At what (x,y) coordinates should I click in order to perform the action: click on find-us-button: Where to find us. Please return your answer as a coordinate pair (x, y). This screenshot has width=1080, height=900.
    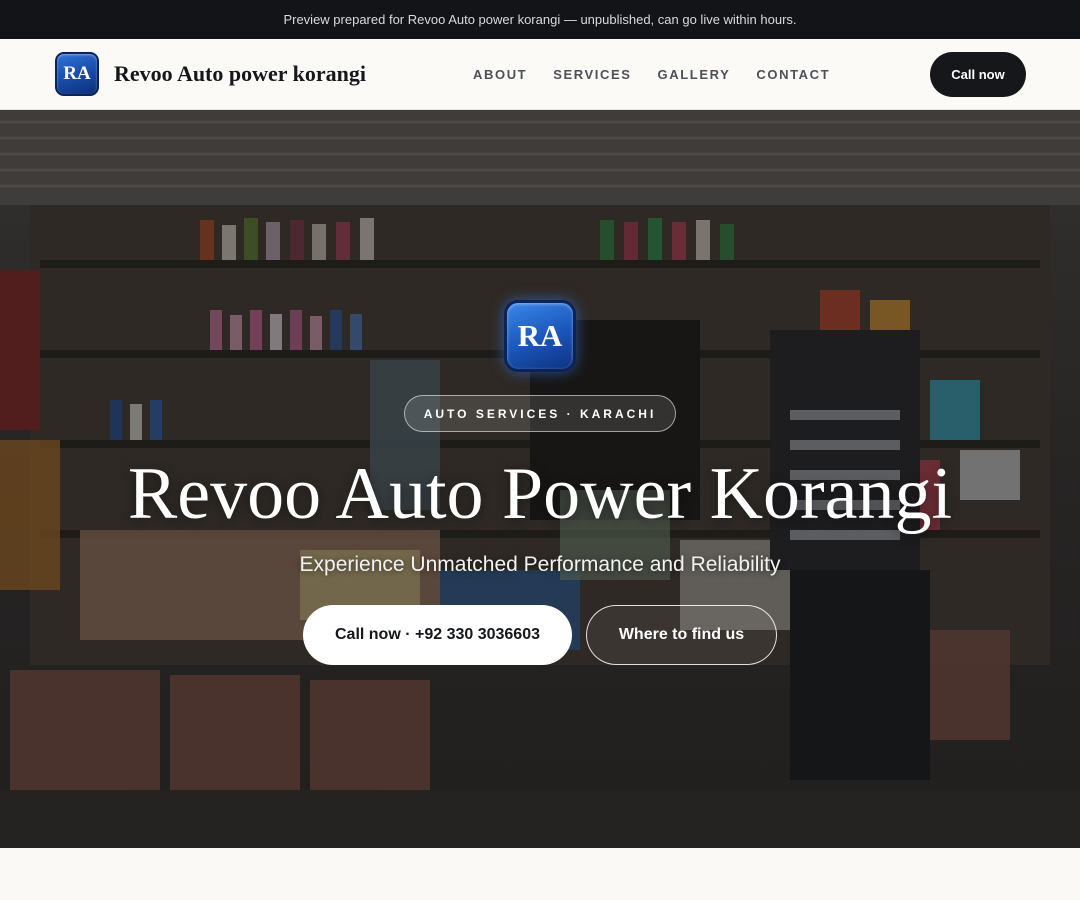
    Looking at the image, I should click on (681, 635).